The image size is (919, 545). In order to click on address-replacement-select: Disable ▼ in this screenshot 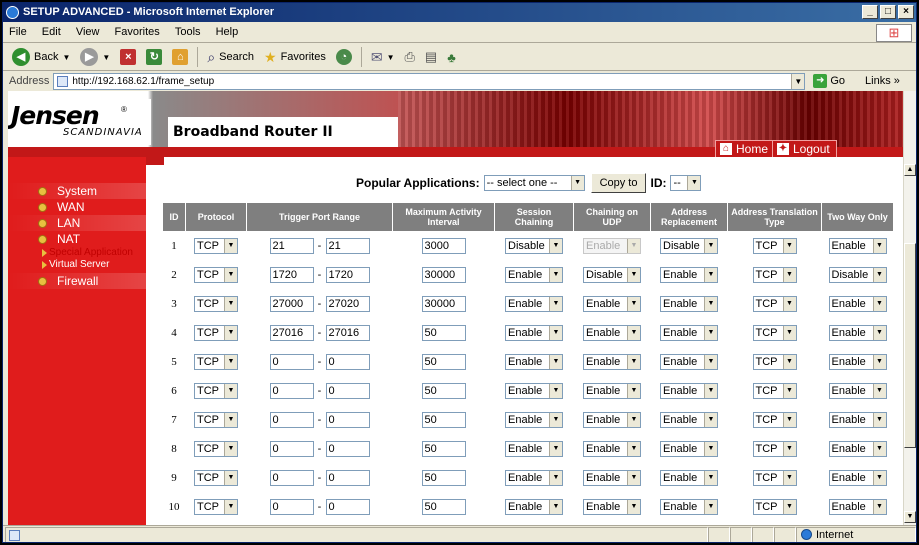, I will do `click(689, 246)`.